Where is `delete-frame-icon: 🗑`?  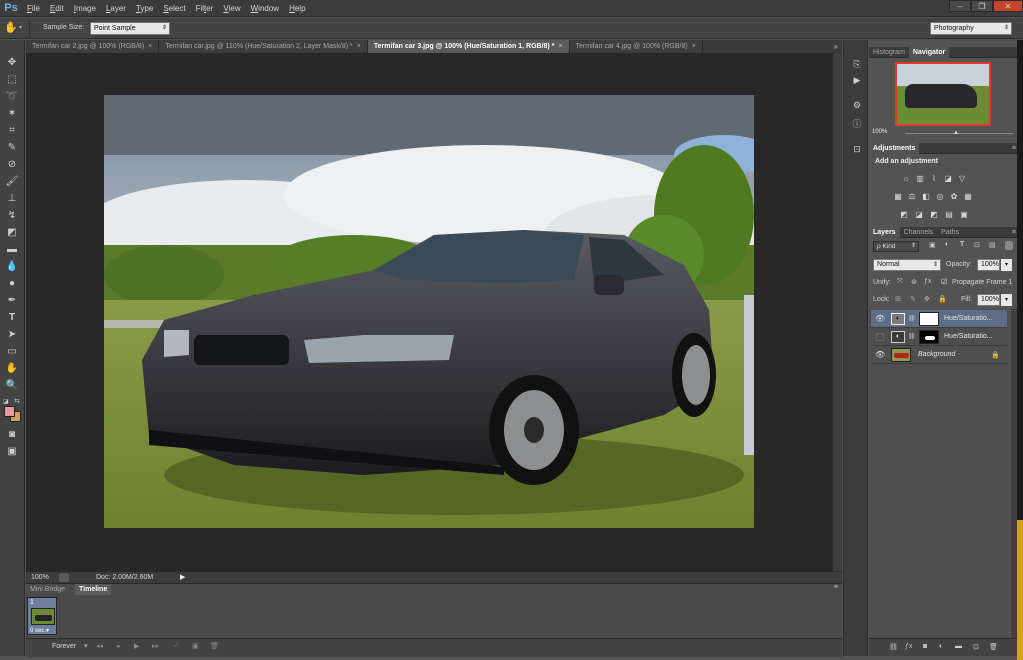 delete-frame-icon: 🗑 is located at coordinates (214, 646).